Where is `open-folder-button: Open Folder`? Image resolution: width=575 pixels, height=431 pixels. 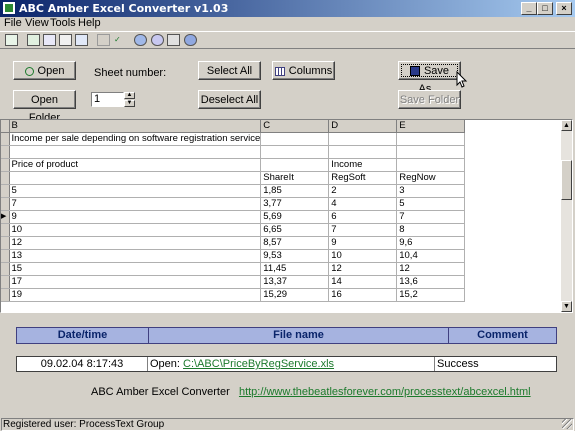 open-folder-button: Open Folder is located at coordinates (44, 107).